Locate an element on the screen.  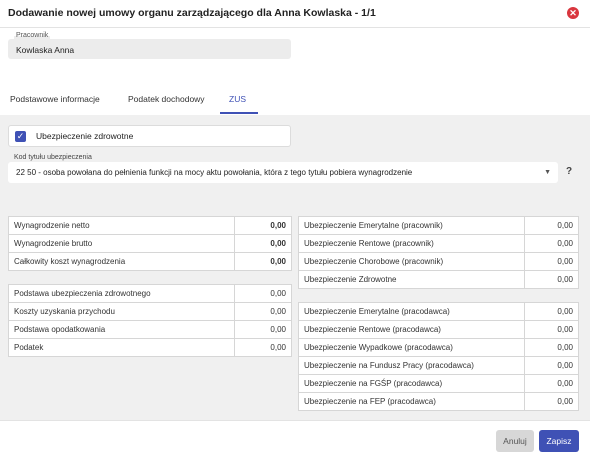
row-label: Wynagrodzenie netto is located at coordinates (52, 225).